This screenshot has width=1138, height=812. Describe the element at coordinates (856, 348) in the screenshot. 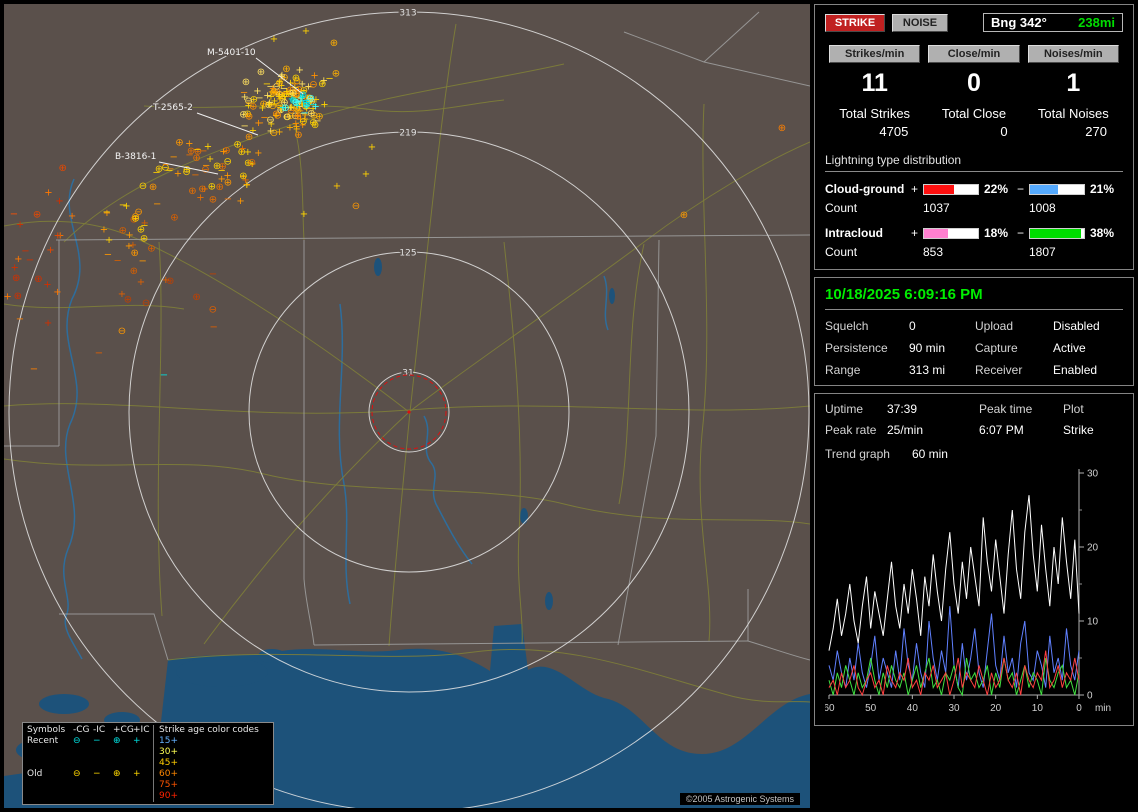

I see `persistence-label: Persistence` at that location.